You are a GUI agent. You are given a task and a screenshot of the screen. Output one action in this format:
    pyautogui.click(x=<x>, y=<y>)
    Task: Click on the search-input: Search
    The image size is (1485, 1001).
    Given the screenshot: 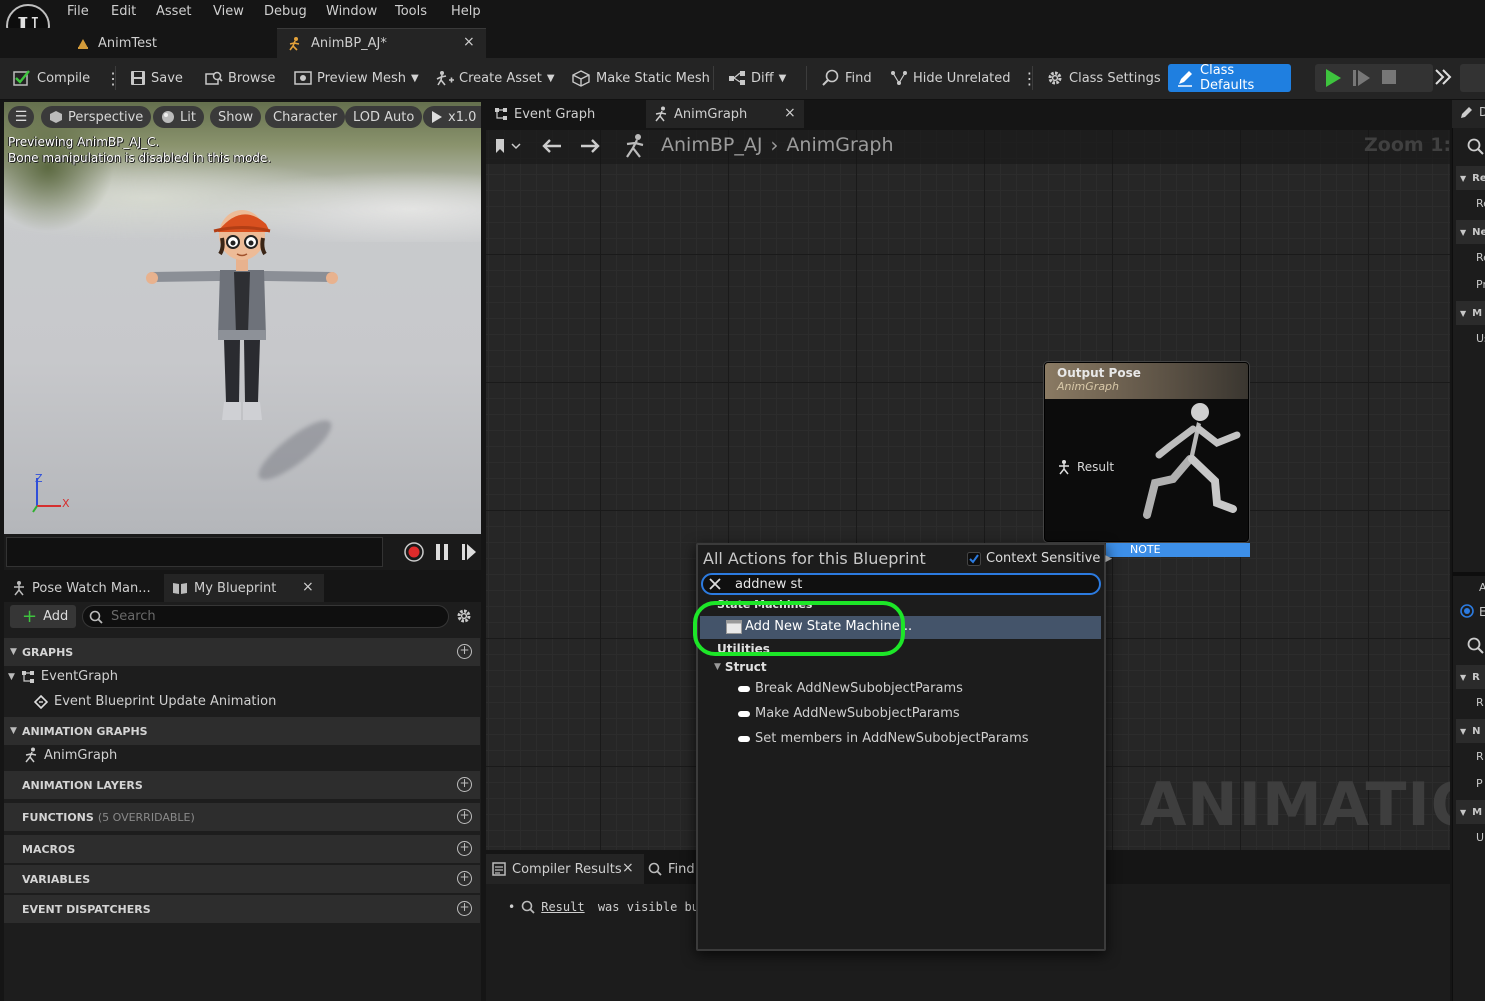 What is the action you would take?
    pyautogui.click(x=265, y=616)
    